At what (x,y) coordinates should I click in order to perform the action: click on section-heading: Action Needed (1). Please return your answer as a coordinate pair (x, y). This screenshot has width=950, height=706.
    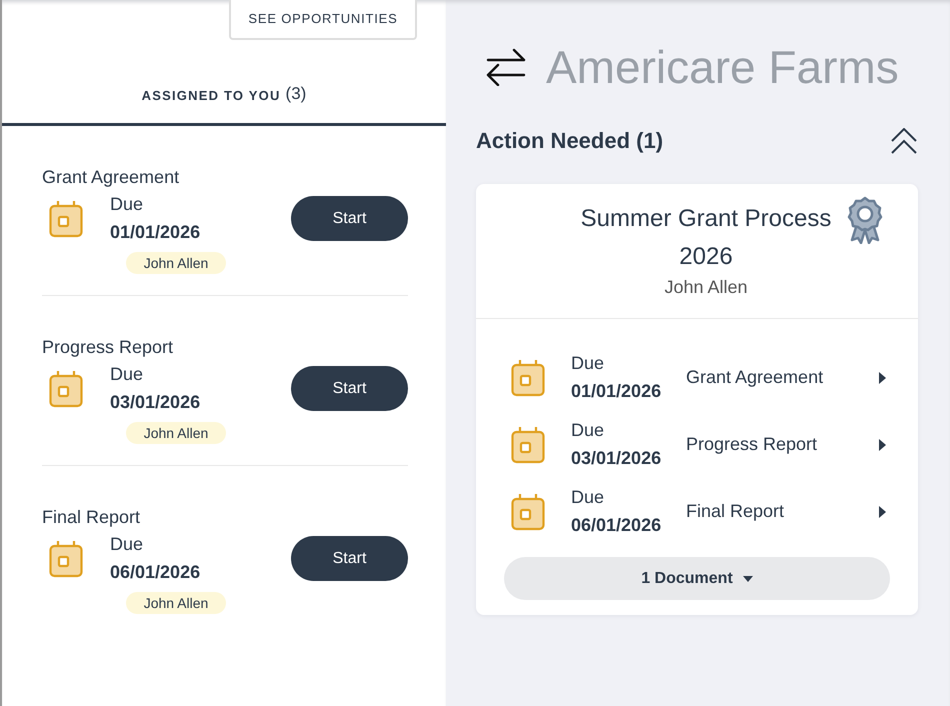
    Looking at the image, I should click on (570, 141).